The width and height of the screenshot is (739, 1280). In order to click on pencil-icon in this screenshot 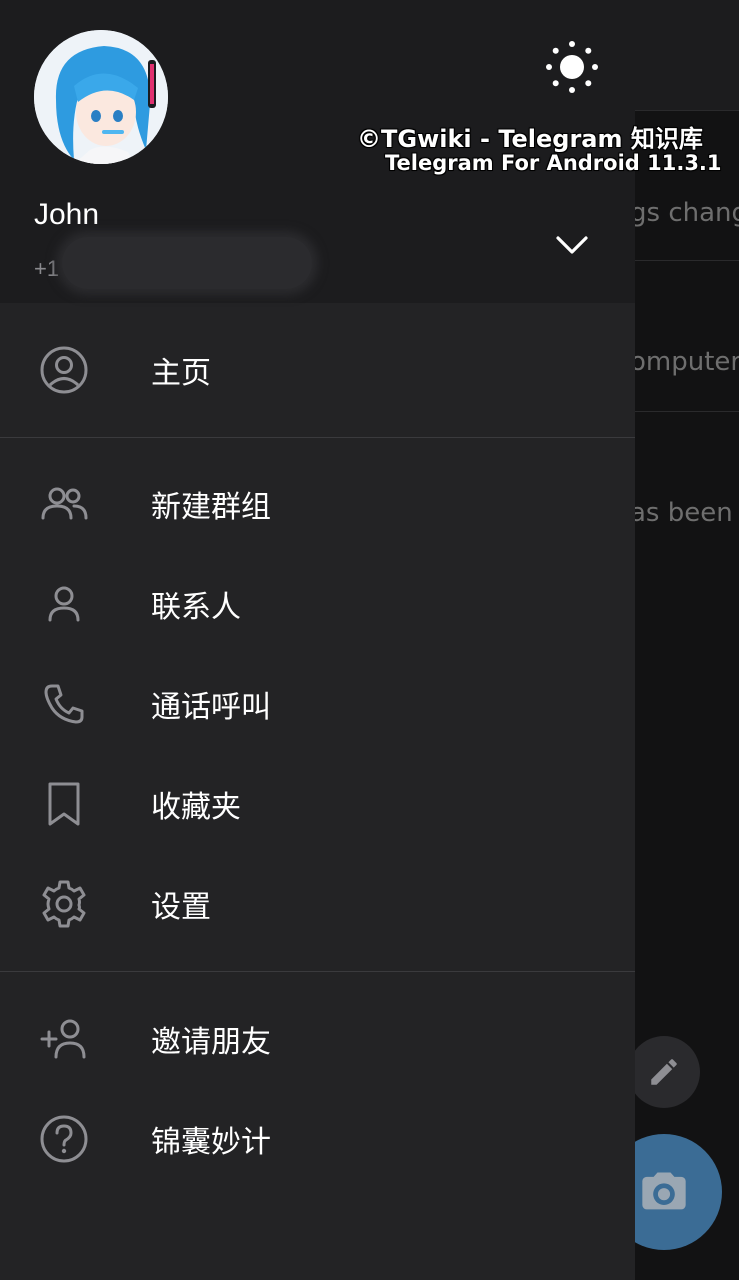, I will do `click(664, 1072)`.